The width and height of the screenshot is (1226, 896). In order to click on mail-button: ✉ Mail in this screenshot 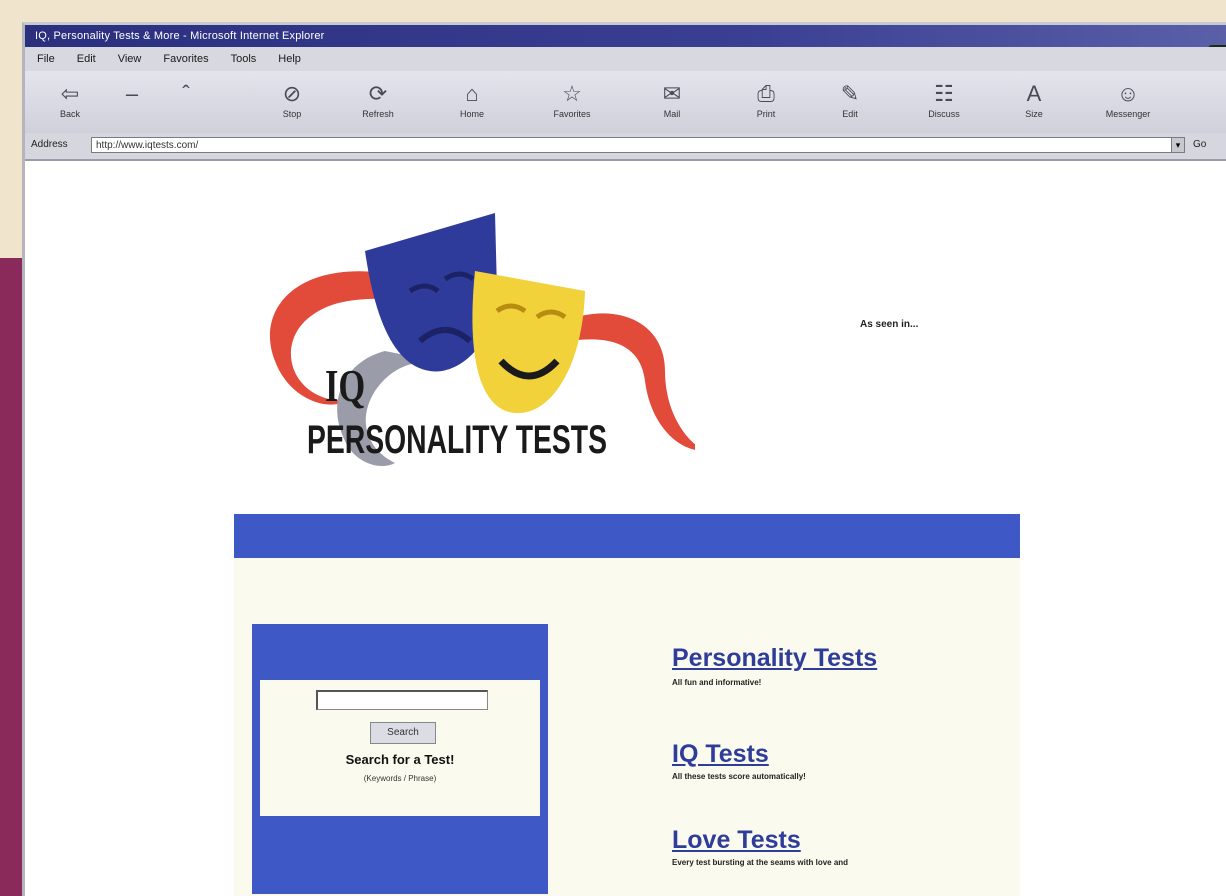, I will do `click(672, 104)`.